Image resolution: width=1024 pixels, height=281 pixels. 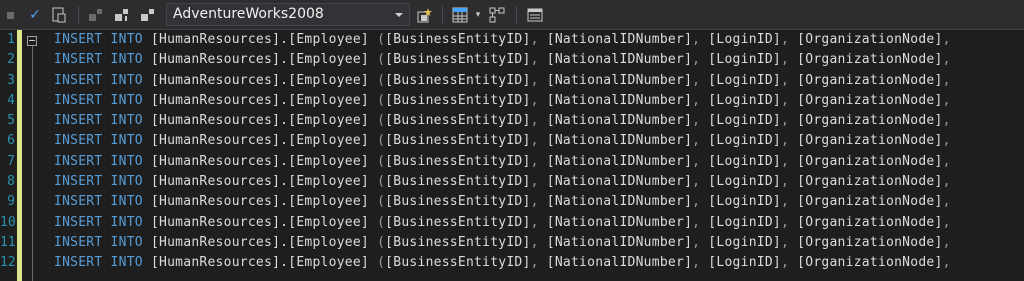 I want to click on check-icon: ✓, so click(x=35, y=15).